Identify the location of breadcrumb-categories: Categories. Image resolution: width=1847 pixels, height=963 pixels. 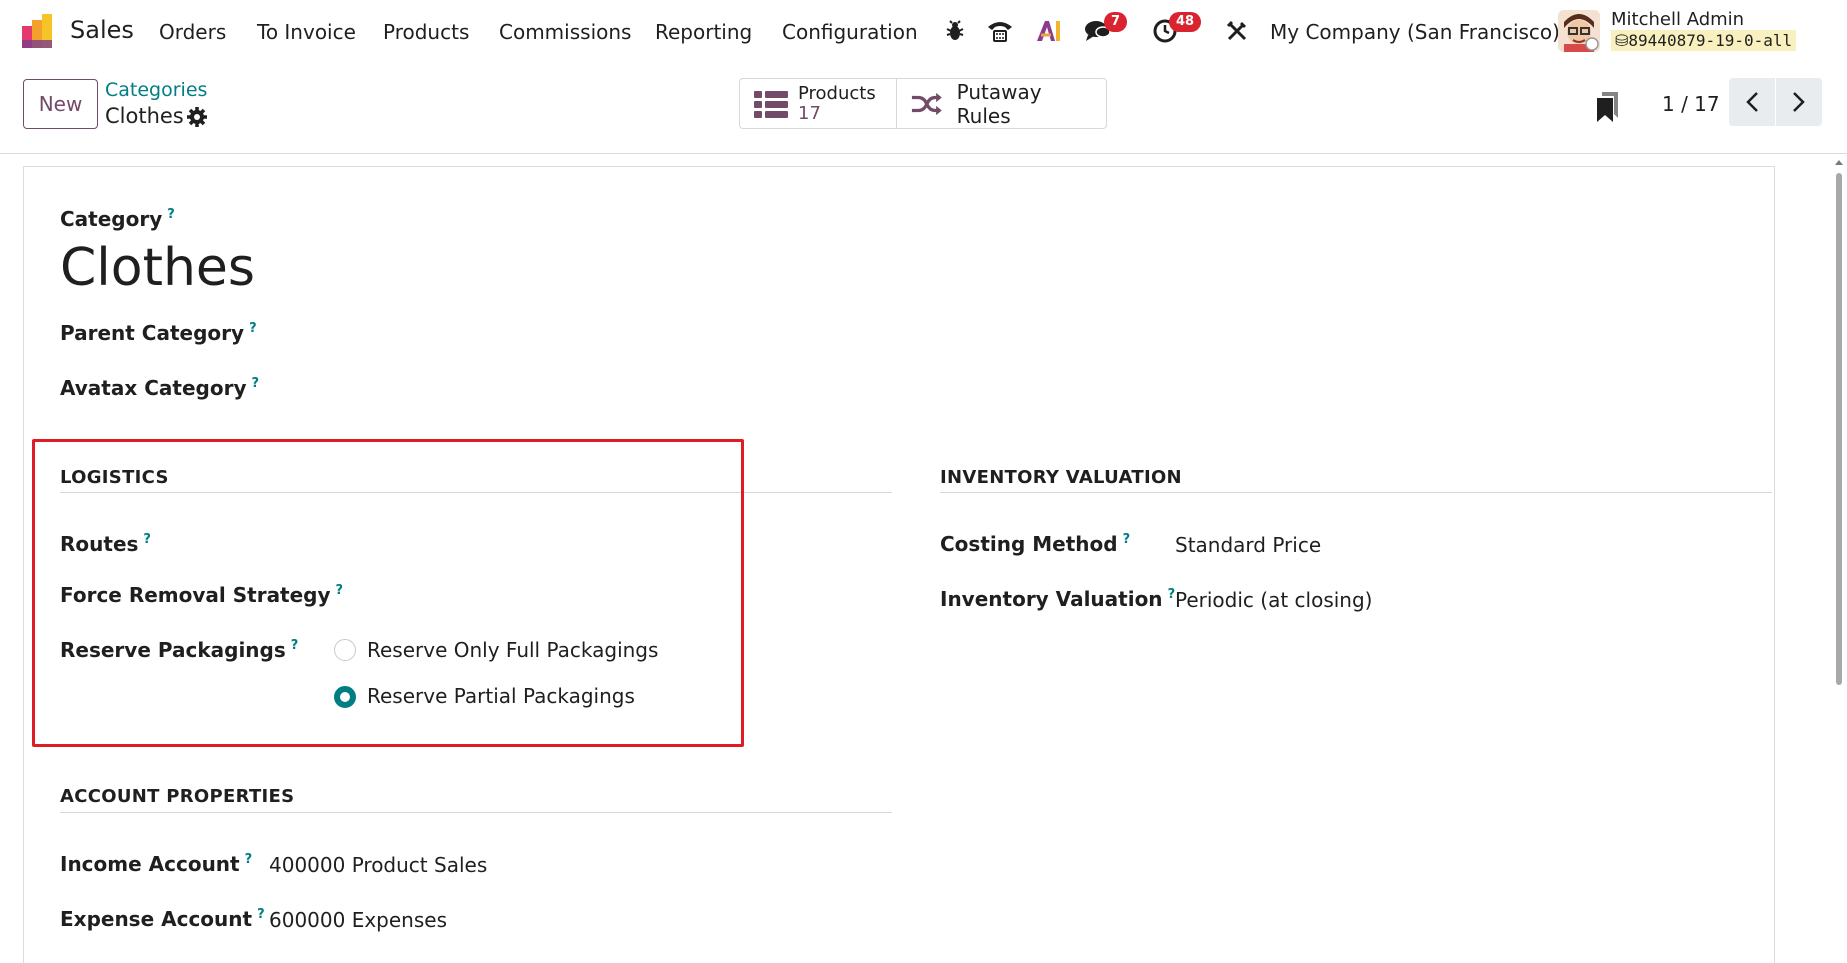
(156, 90).